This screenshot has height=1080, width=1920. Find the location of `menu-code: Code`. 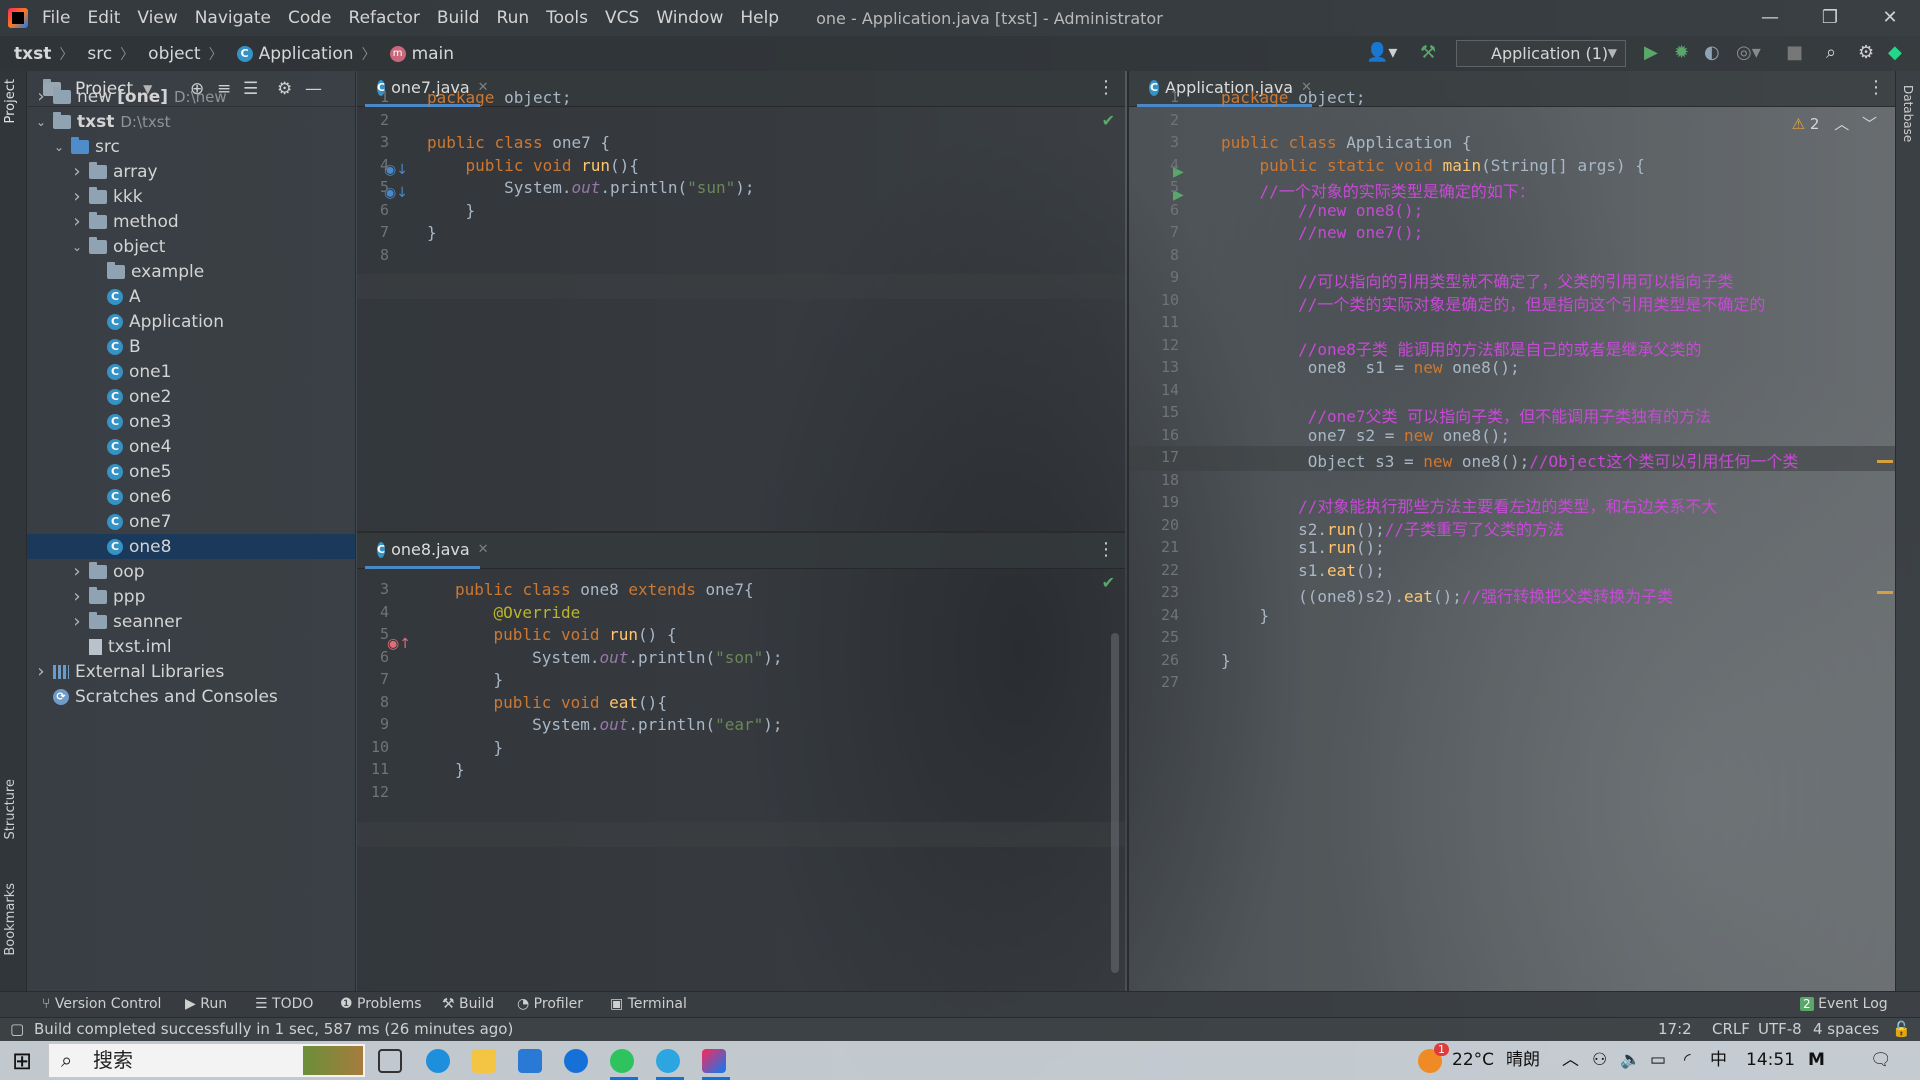

menu-code: Code is located at coordinates (310, 18).